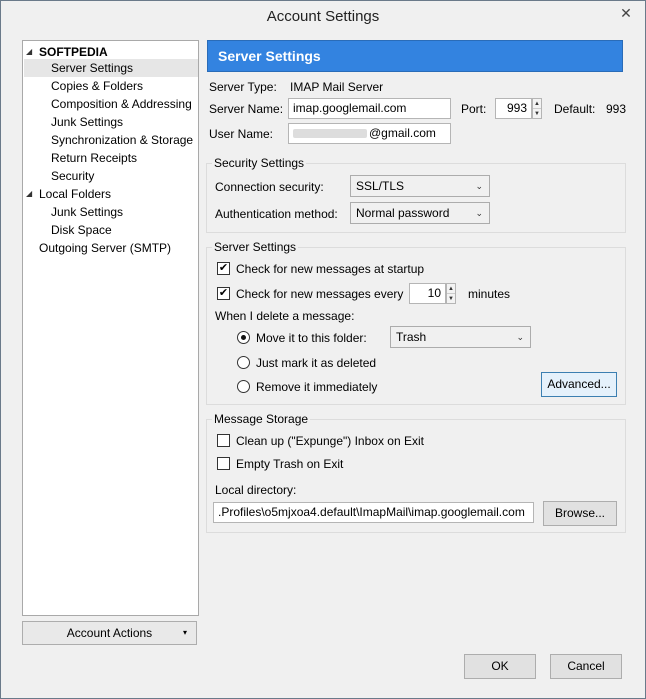 The image size is (646, 699). Describe the element at coordinates (269, 56) in the screenshot. I see `page-title: Server Settings` at that location.